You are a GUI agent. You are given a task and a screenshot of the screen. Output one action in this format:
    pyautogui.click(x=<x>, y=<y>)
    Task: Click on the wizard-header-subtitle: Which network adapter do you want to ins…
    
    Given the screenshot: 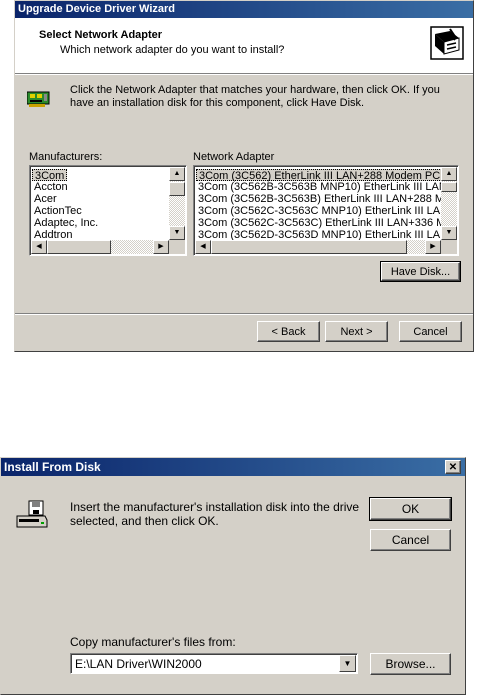 What is the action you would take?
    pyautogui.click(x=172, y=50)
    